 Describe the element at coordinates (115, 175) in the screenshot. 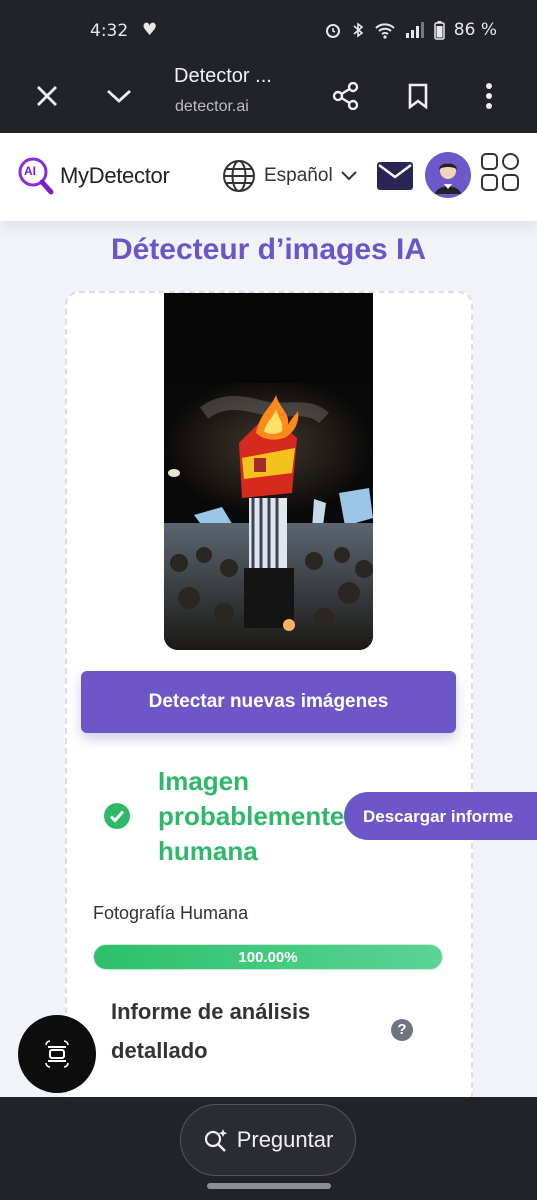

I see `logo-text: MyDetector` at that location.